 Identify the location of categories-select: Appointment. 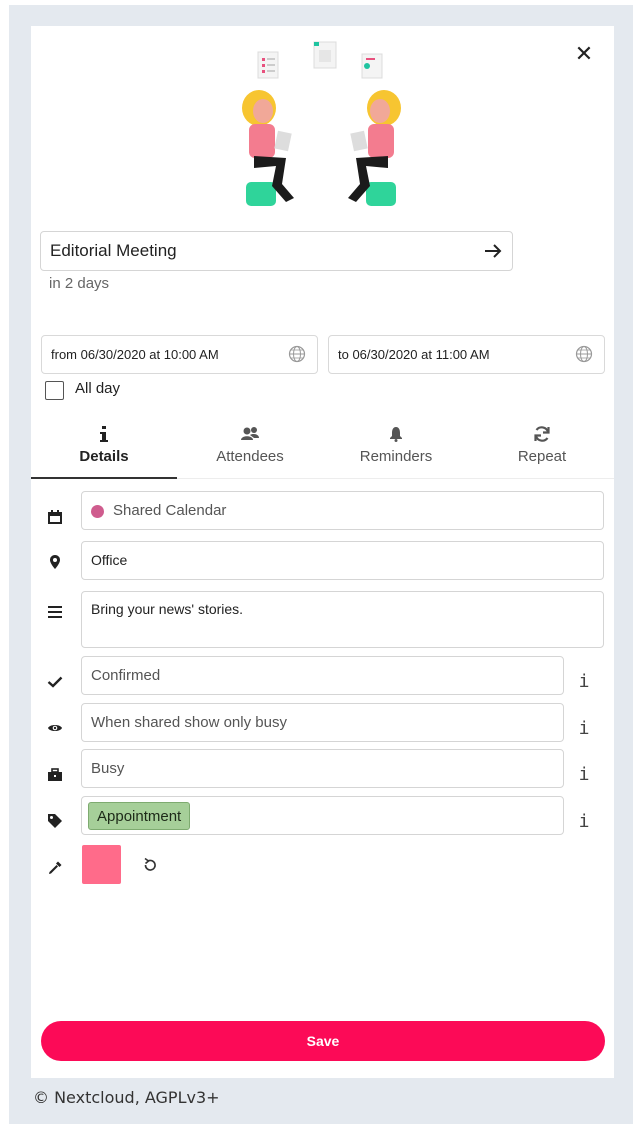
(322, 815).